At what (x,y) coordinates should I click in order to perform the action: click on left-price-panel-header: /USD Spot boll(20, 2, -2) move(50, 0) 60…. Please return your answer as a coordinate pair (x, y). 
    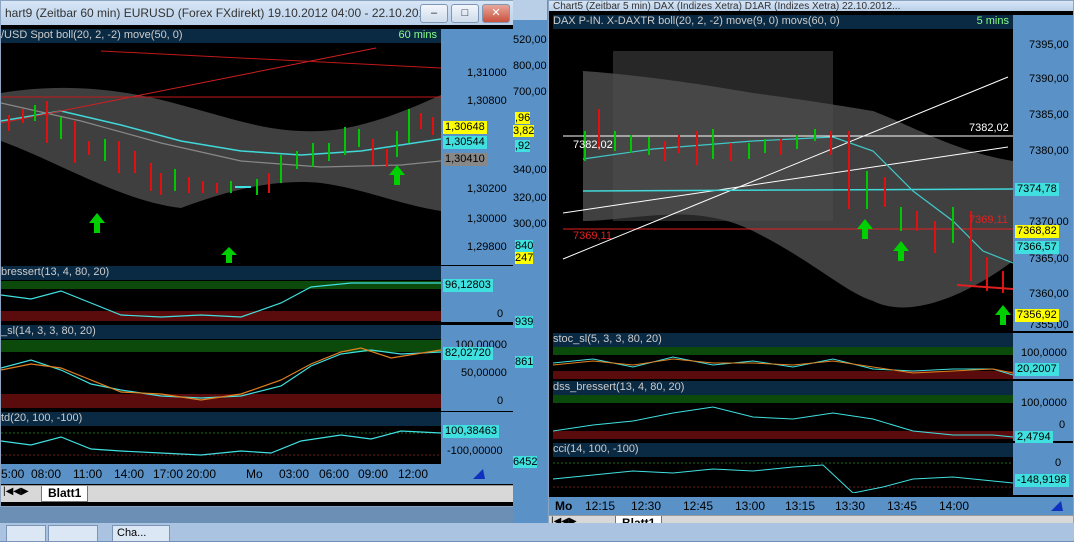
    Looking at the image, I should click on (221, 36).